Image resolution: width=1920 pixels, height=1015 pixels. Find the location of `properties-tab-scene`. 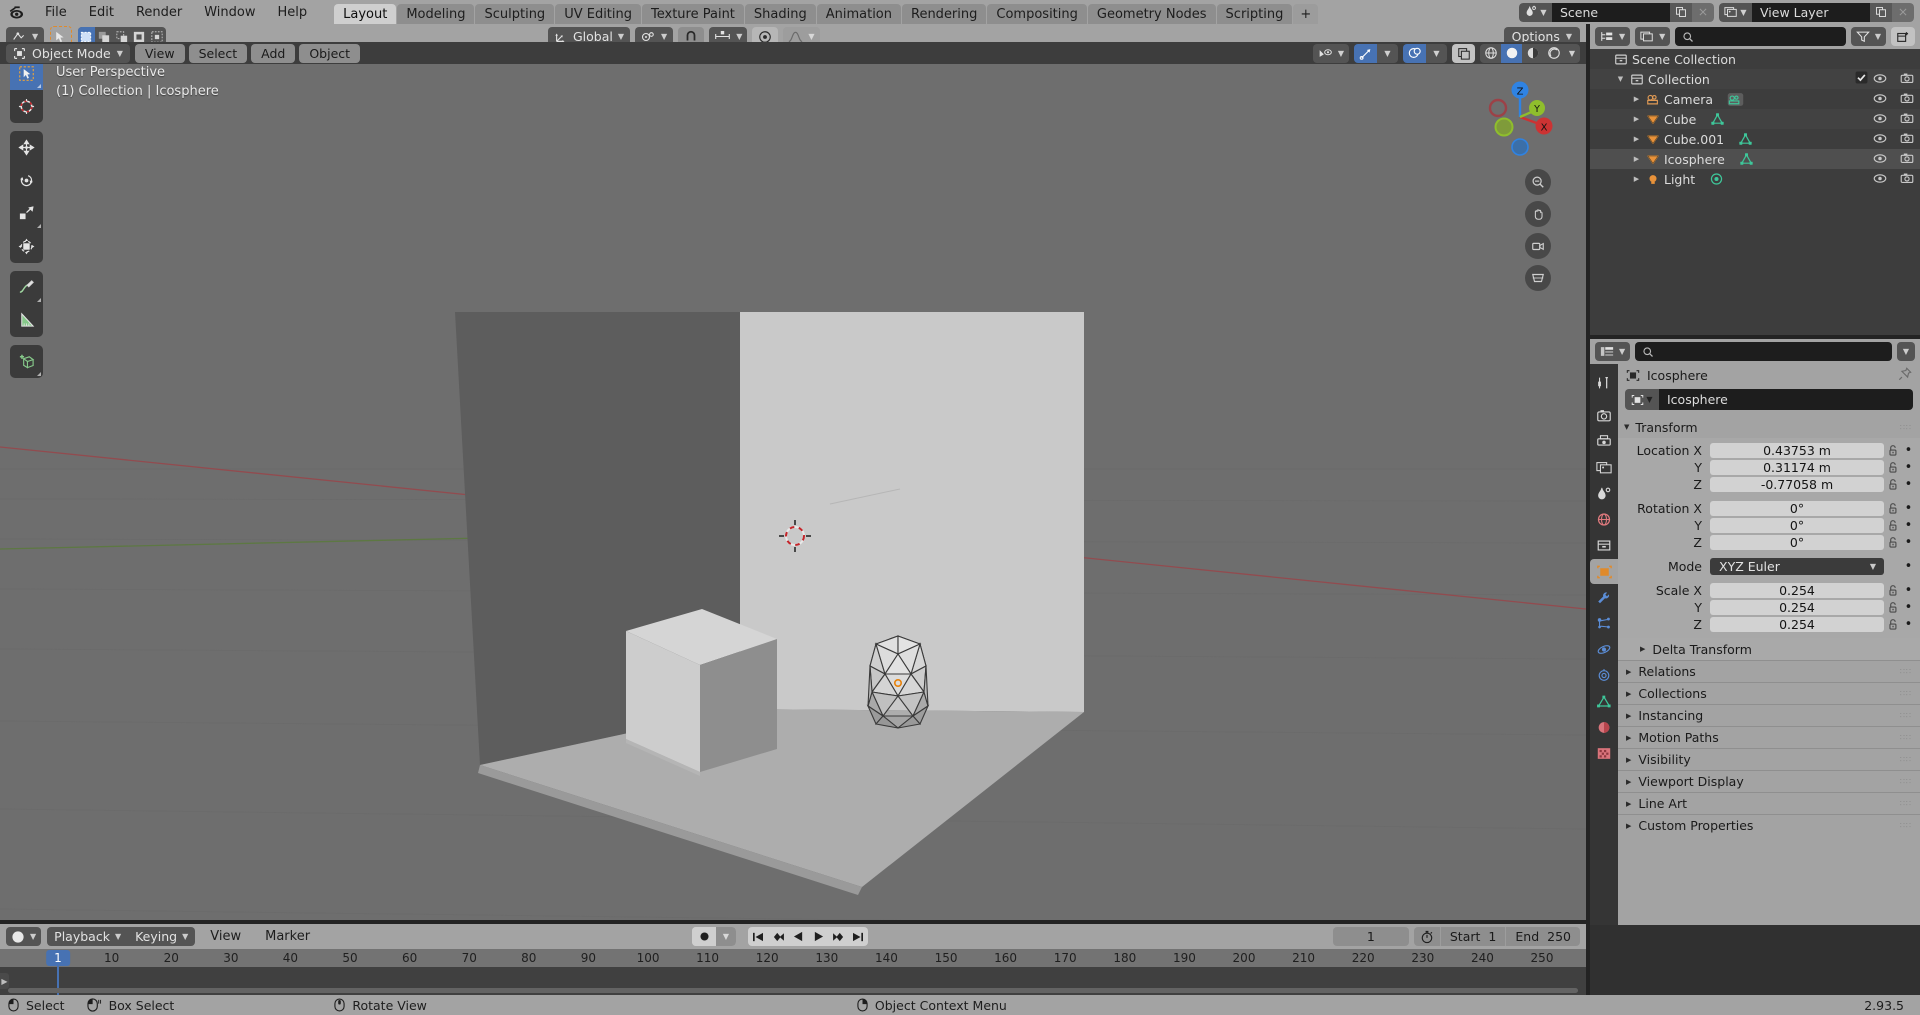

properties-tab-scene is located at coordinates (1604, 493).